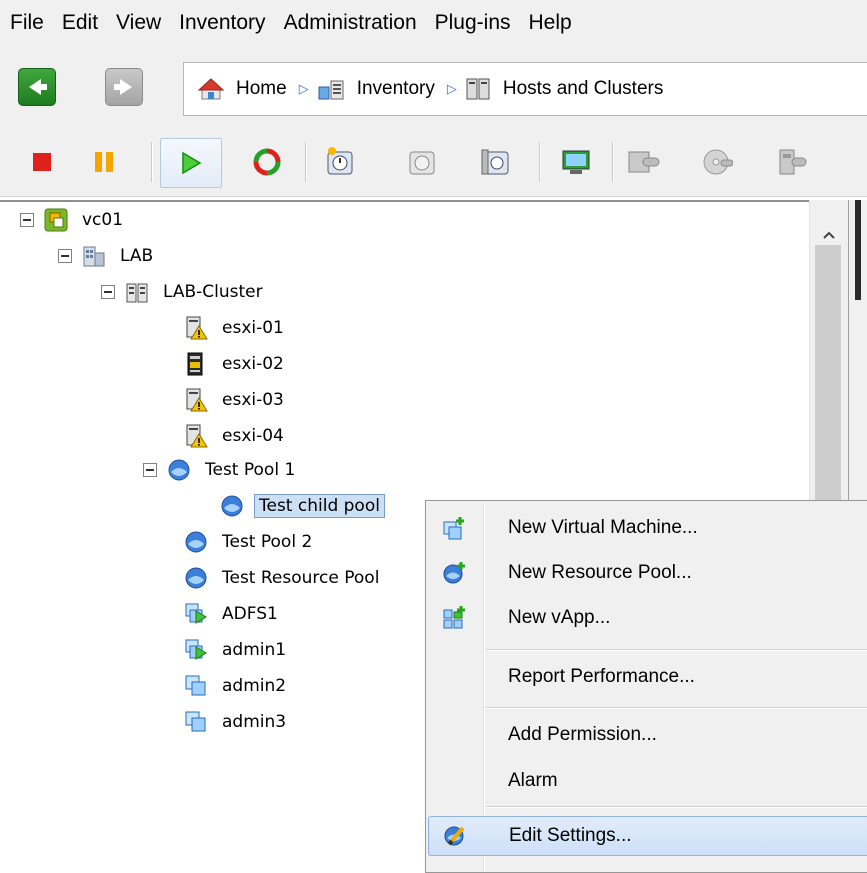 The width and height of the screenshot is (867, 873). I want to click on tree-node-resource-pool: Test Pool 1, so click(221, 470).